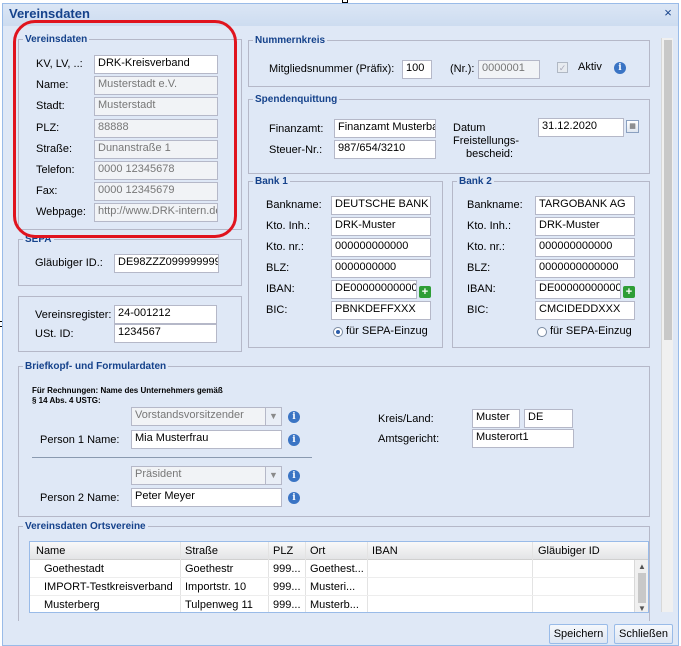 Image resolution: width=681 pixels, height=646 pixels. What do you see at coordinates (642, 566) in the screenshot?
I see `scroll-up-icon: ▲` at bounding box center [642, 566].